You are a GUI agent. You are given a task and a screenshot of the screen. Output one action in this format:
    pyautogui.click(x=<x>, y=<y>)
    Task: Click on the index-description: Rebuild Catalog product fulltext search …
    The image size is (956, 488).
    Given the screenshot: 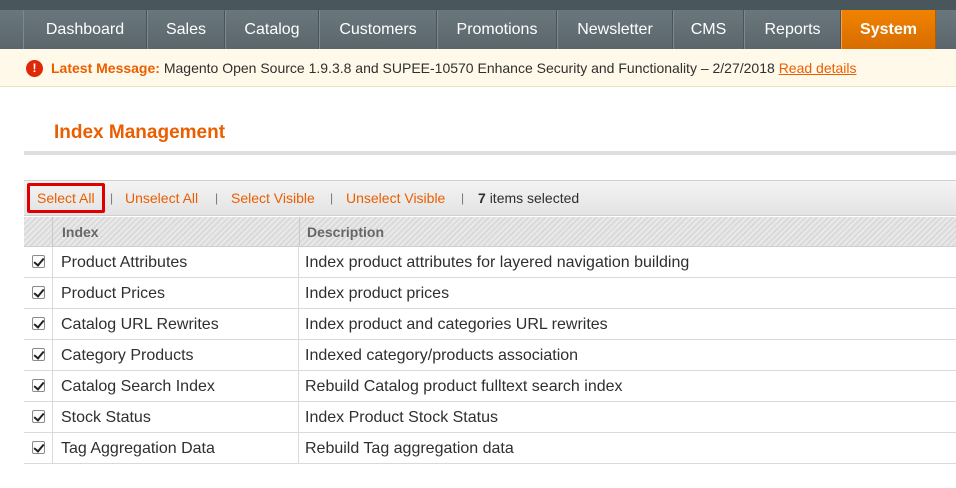 What is the action you would take?
    pyautogui.click(x=464, y=386)
    